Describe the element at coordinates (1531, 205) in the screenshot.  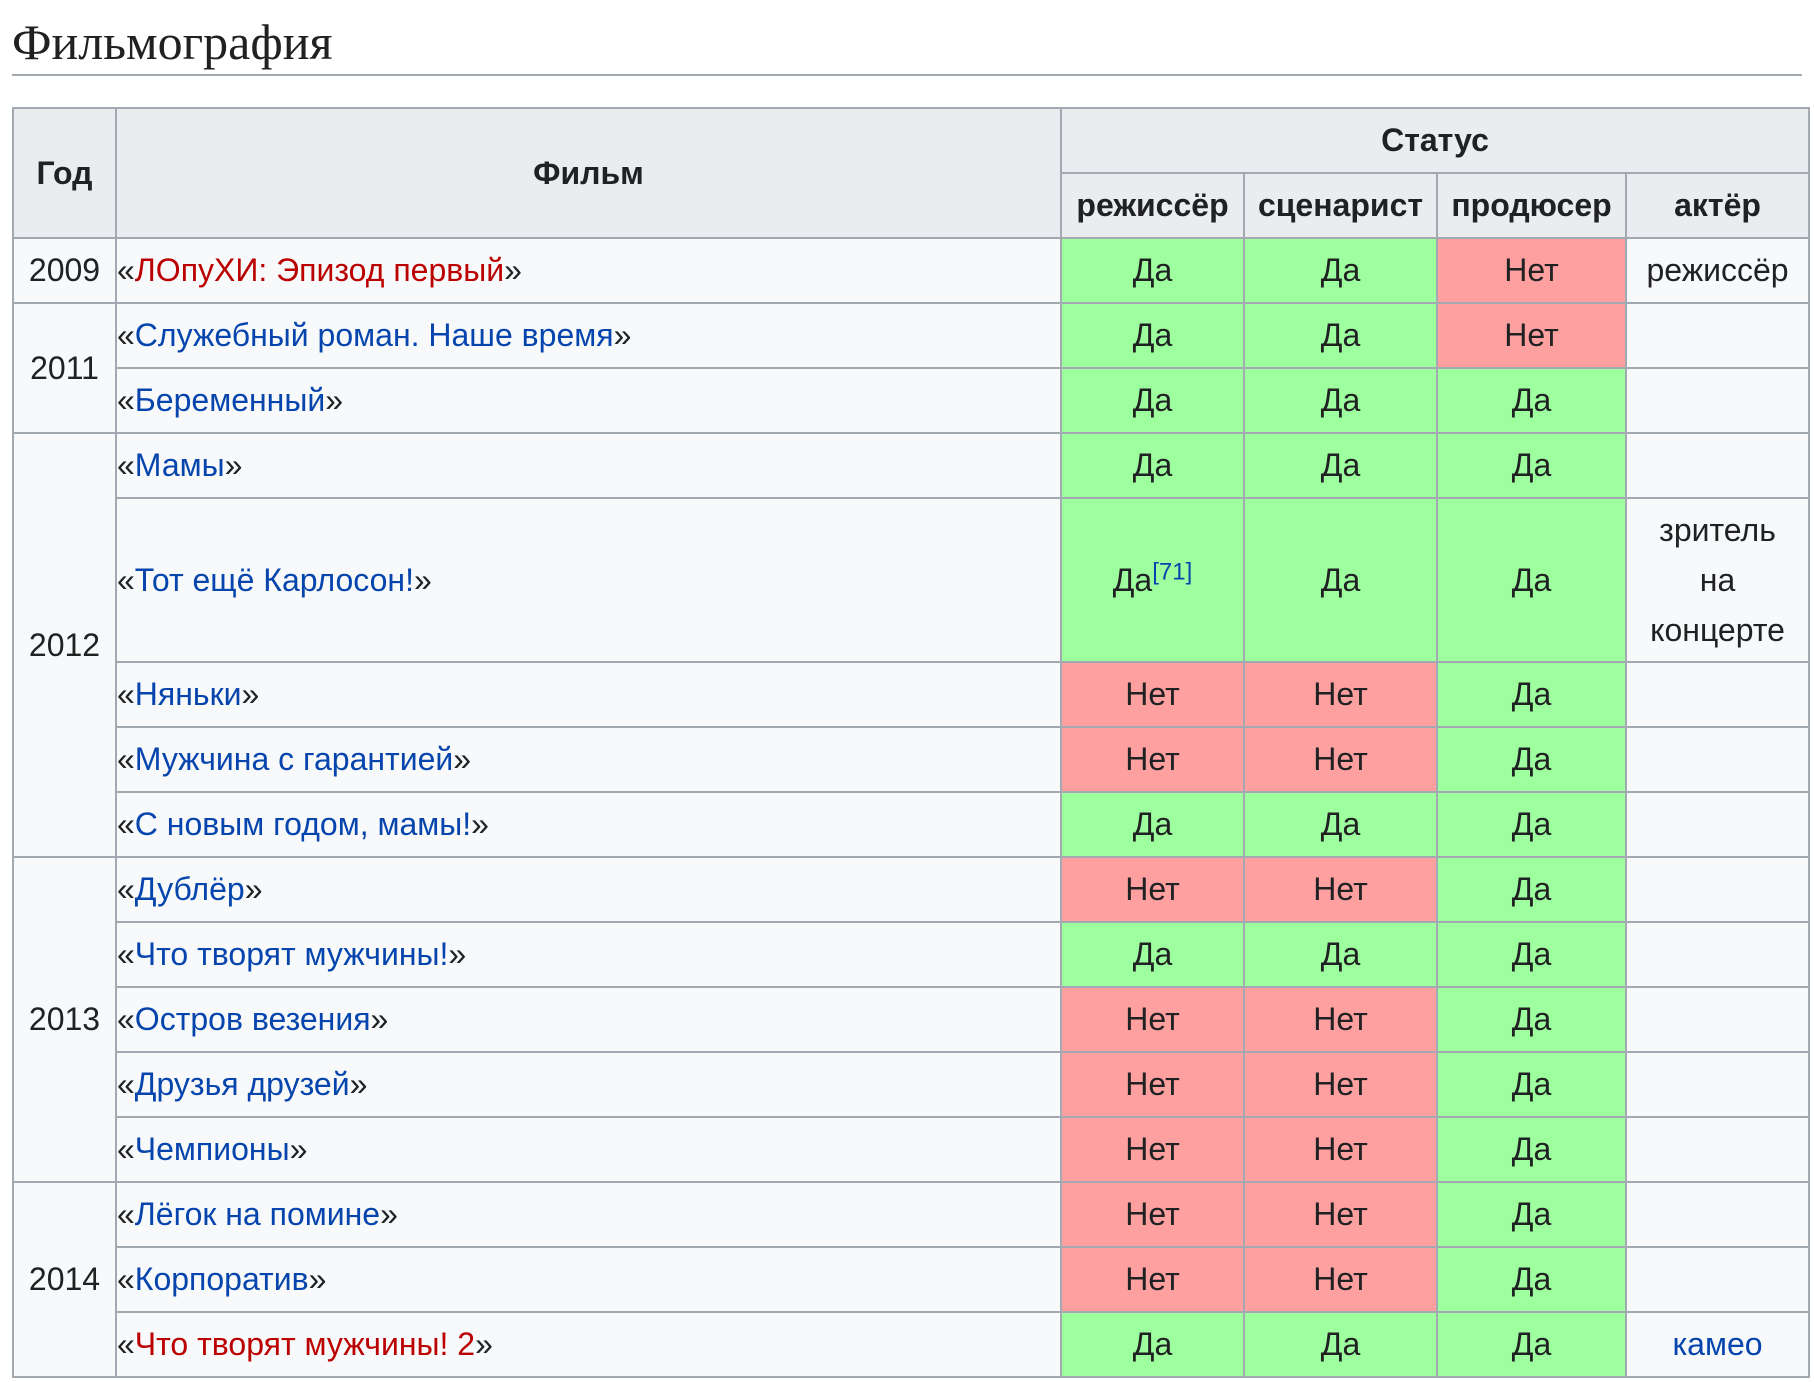
I see `header-producer: продюсер` at that location.